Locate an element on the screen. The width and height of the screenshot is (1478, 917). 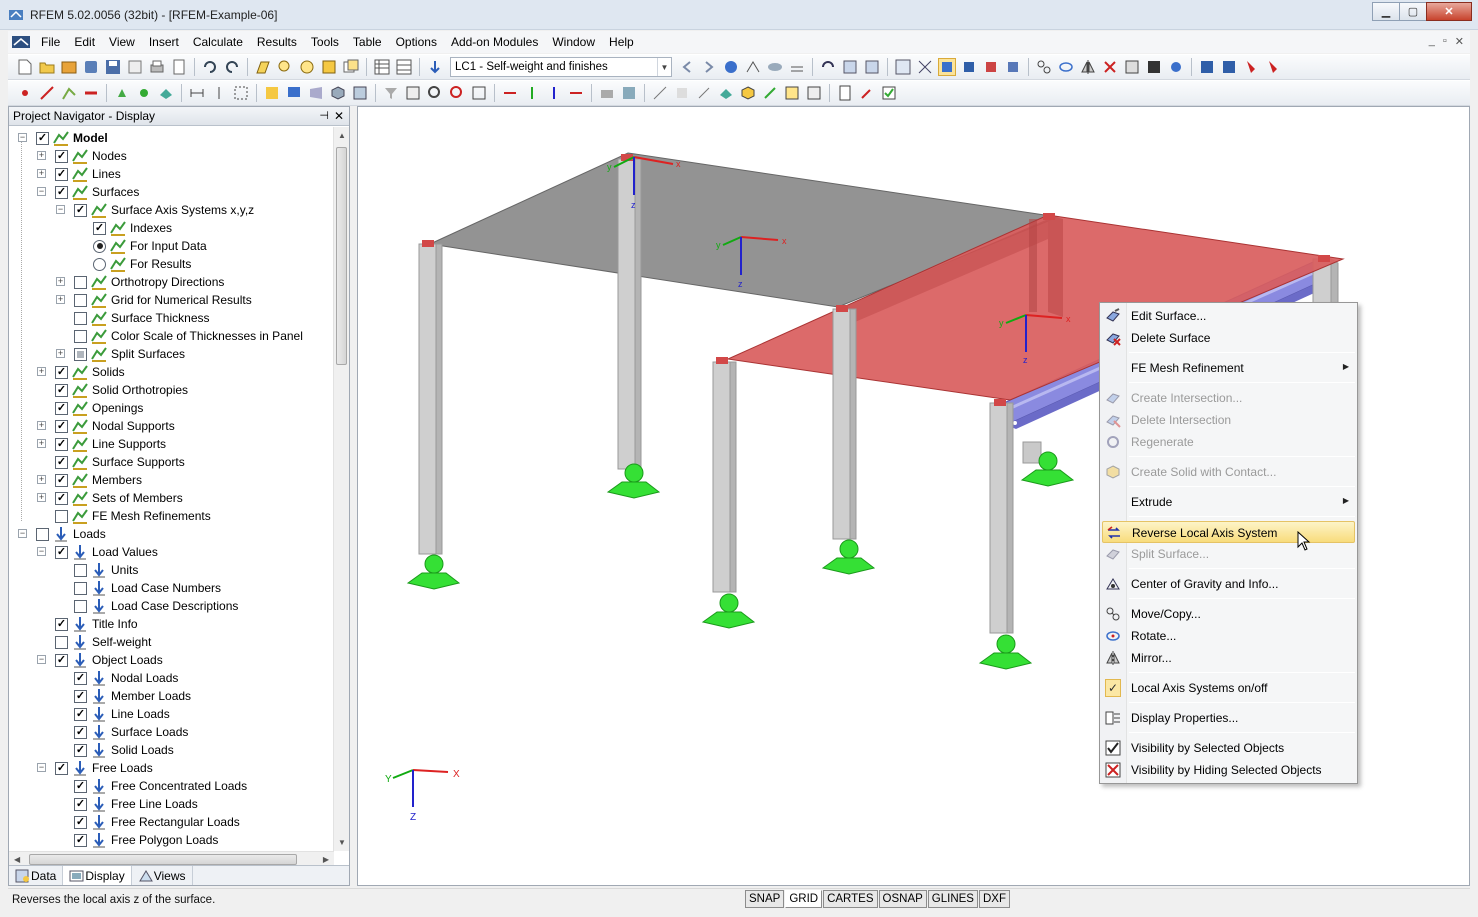
select-member-icon is located at coordinates (969, 67).